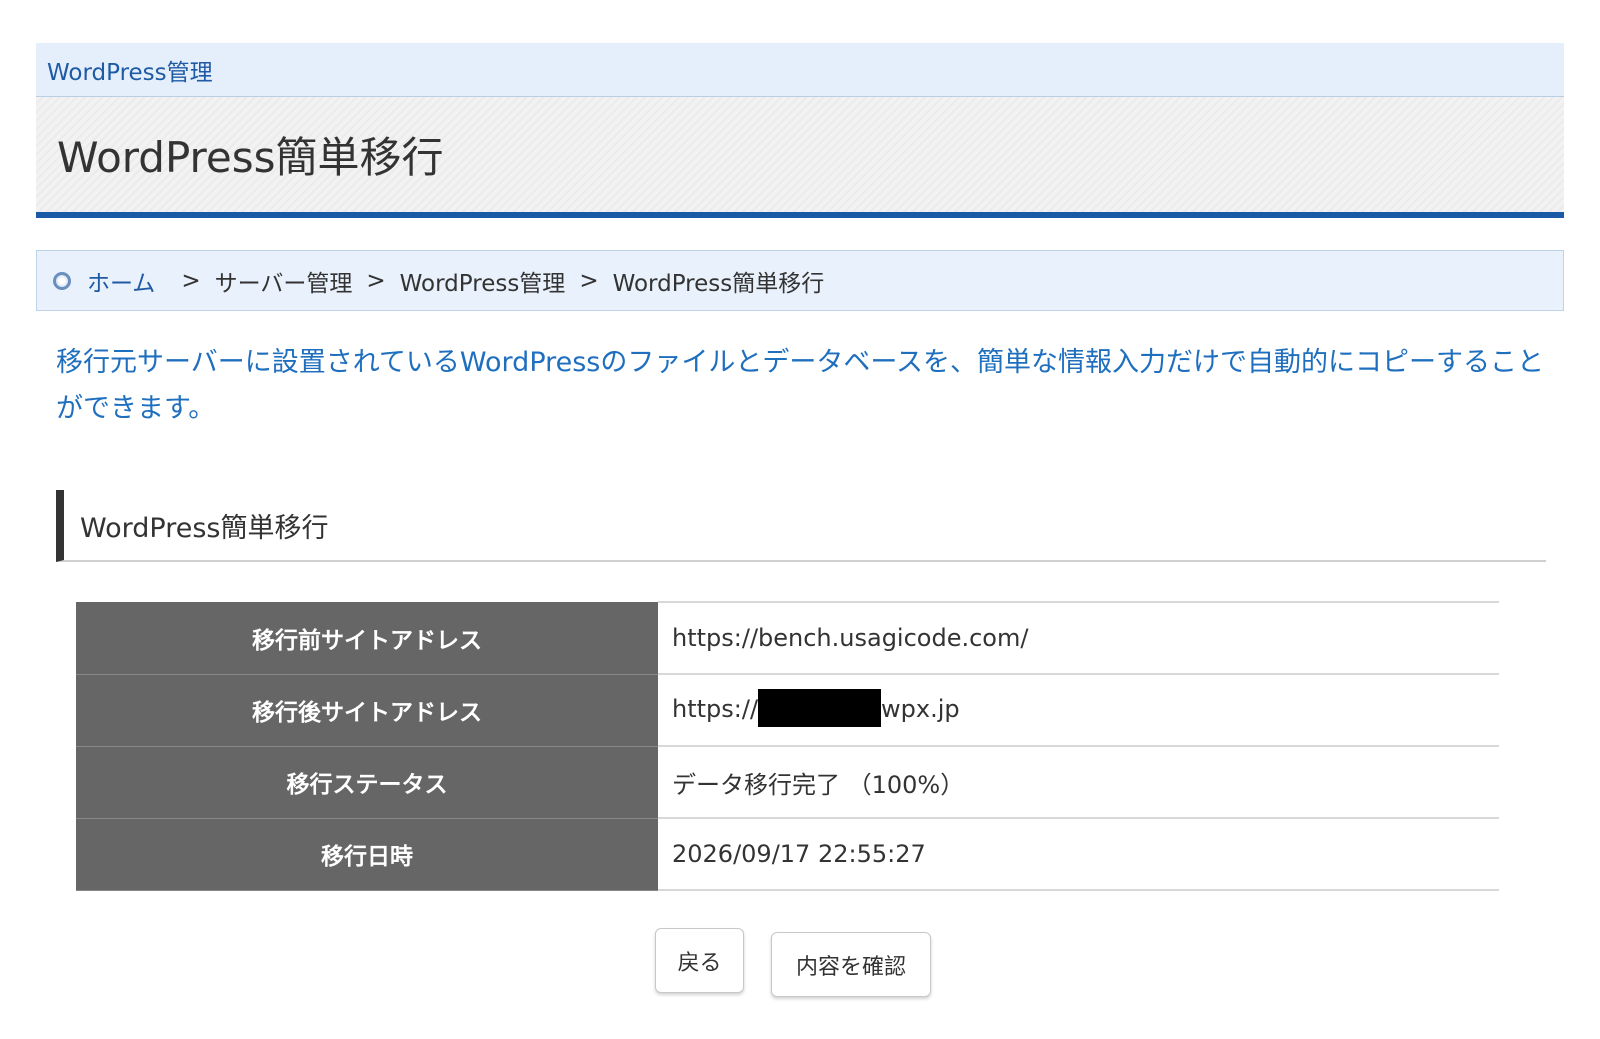 The image size is (1600, 1039). I want to click on table-row: 移行日時 2026/09/17 22:55:27, so click(787, 854).